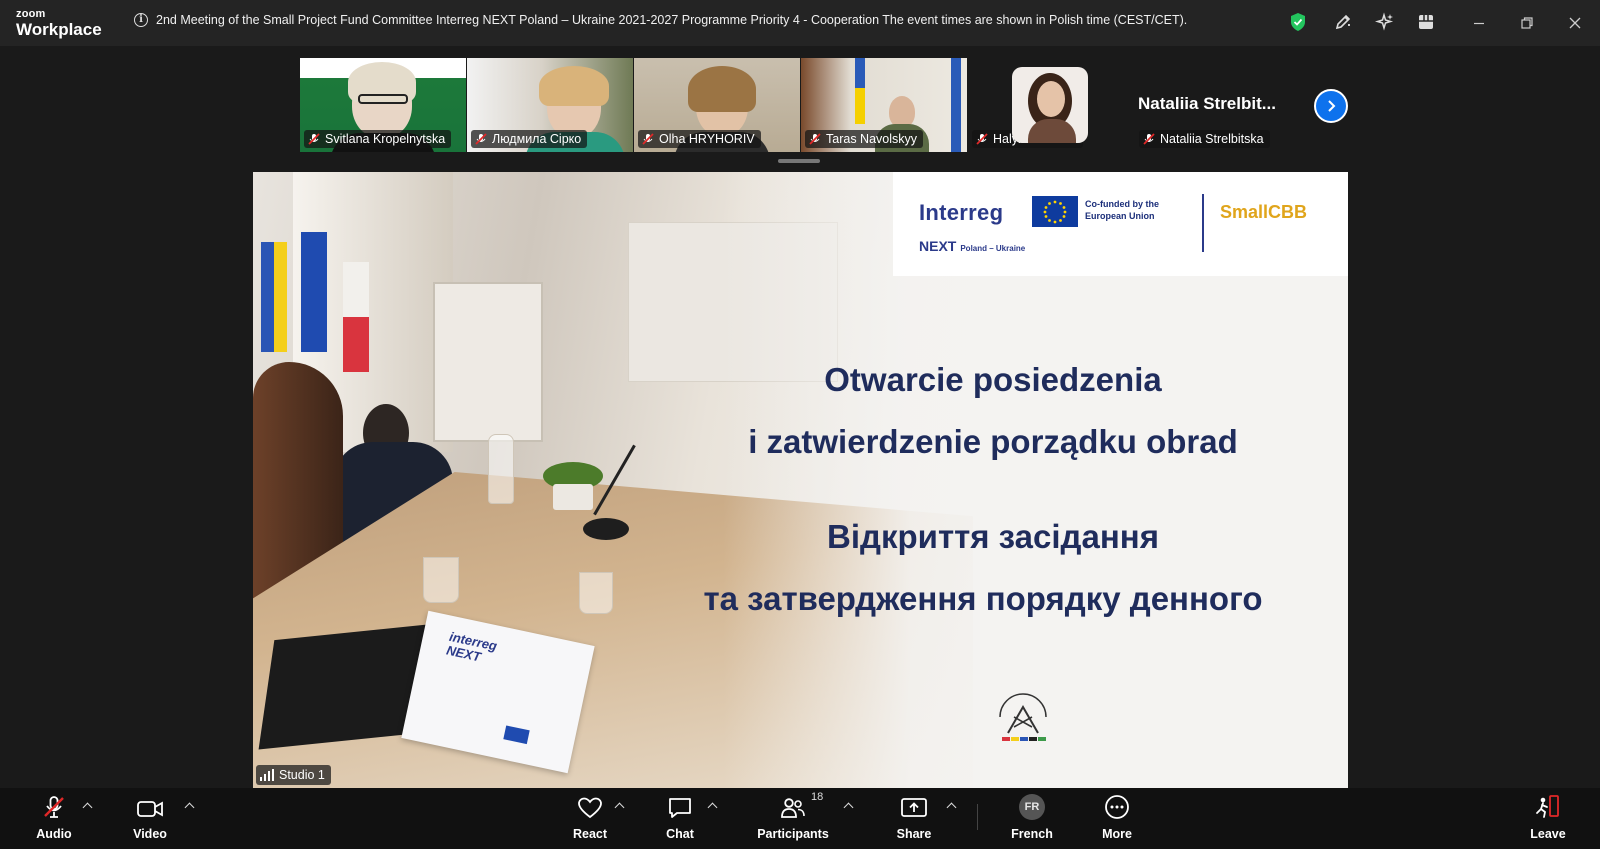  Describe the element at coordinates (817, 797) in the screenshot. I see `participants-count: 18` at that location.